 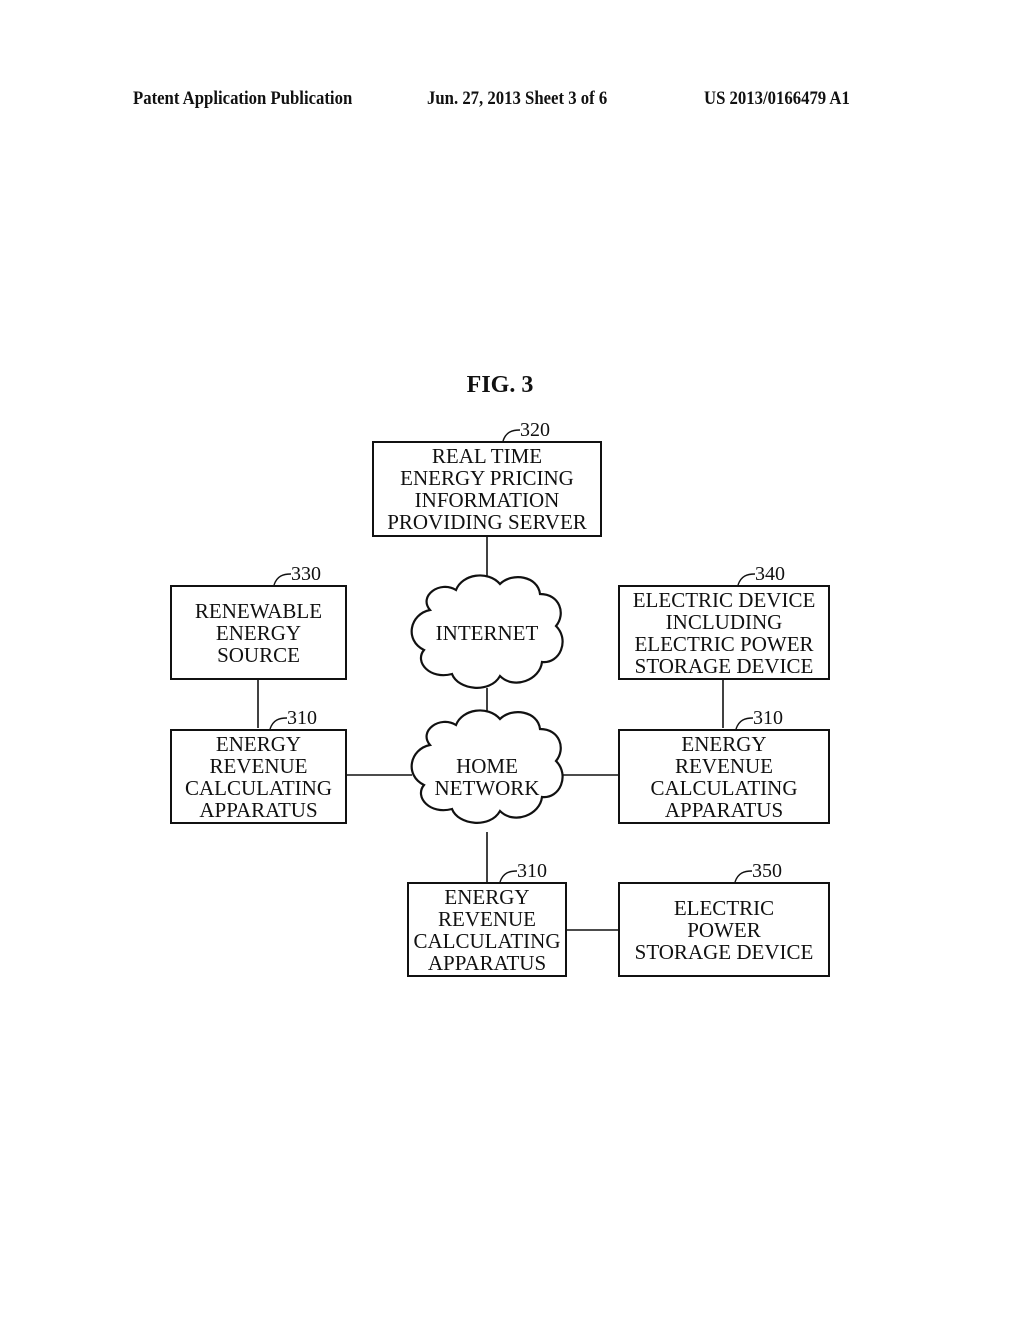 I want to click on ref-320: 320, so click(x=535, y=430).